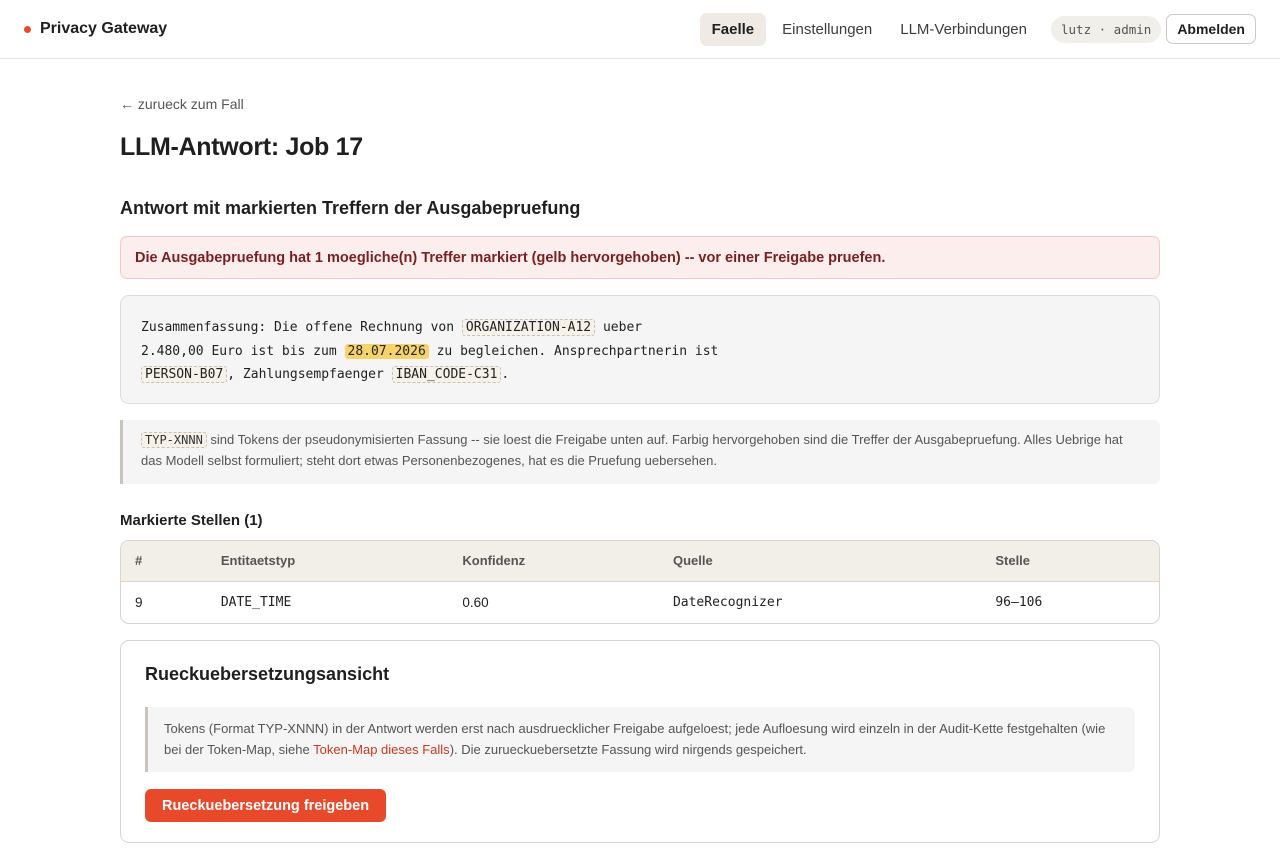 Image resolution: width=1280 pixels, height=867 pixels. I want to click on answer-text: , Zahlungsempfaenger, so click(309, 374).